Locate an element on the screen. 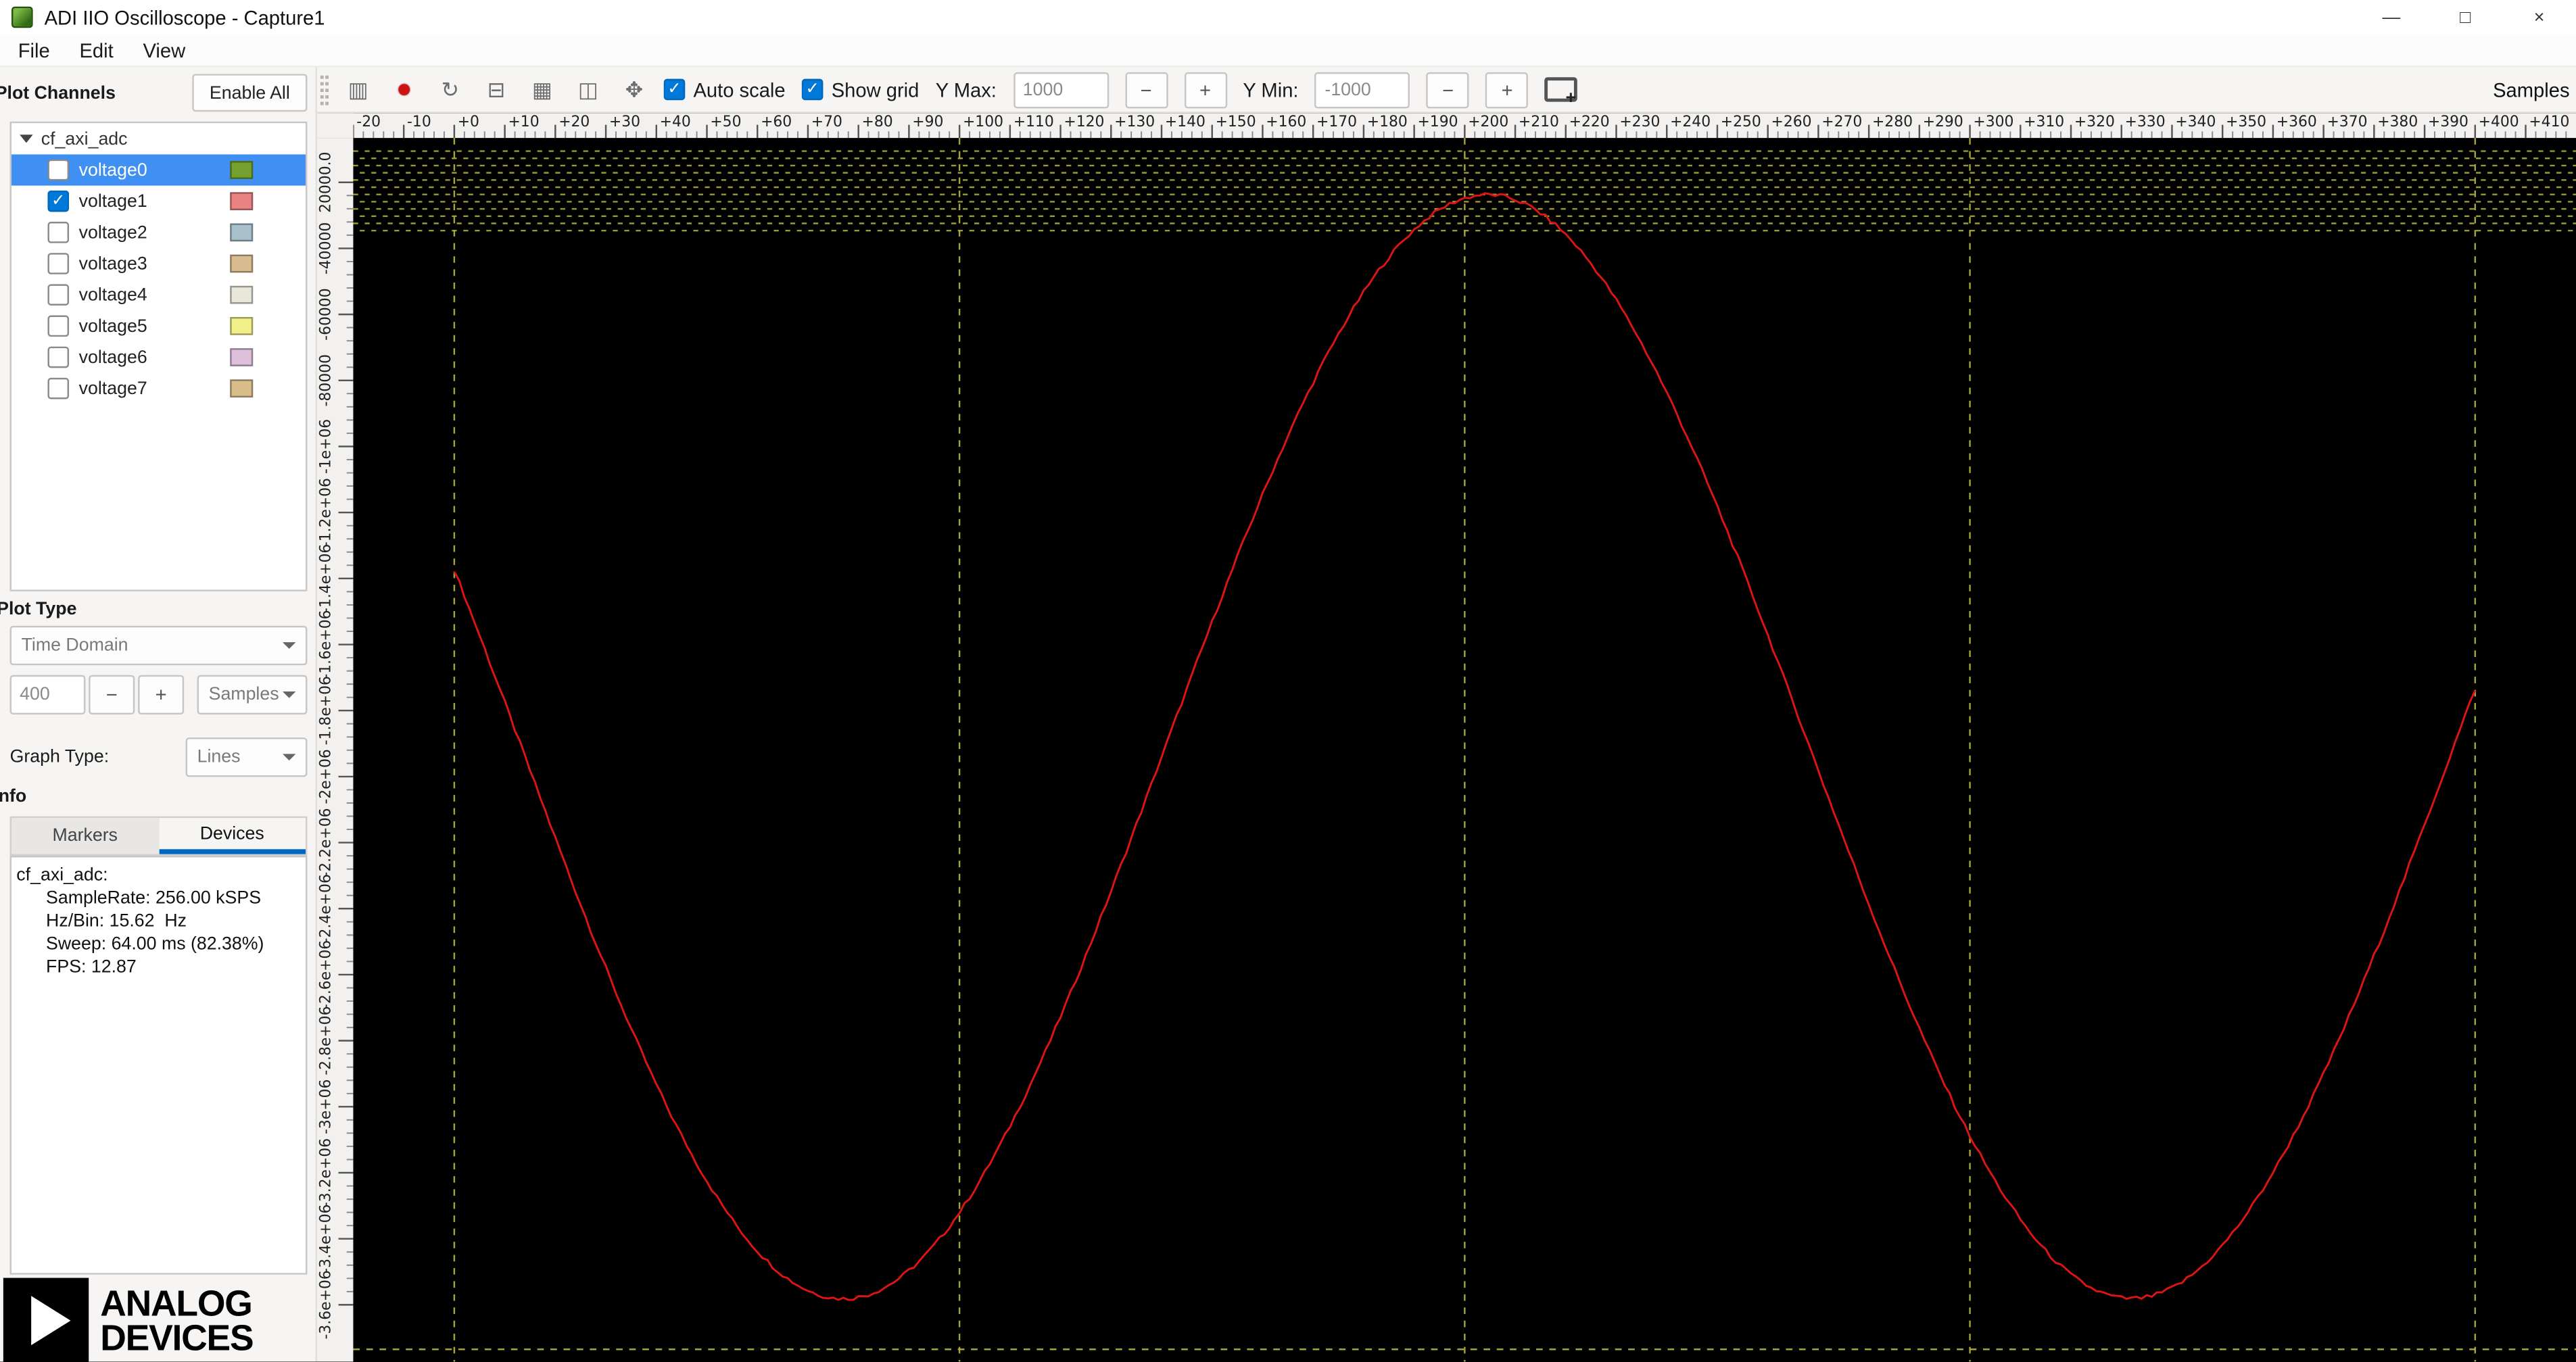  graph-type-value: Lines is located at coordinates (219, 757).